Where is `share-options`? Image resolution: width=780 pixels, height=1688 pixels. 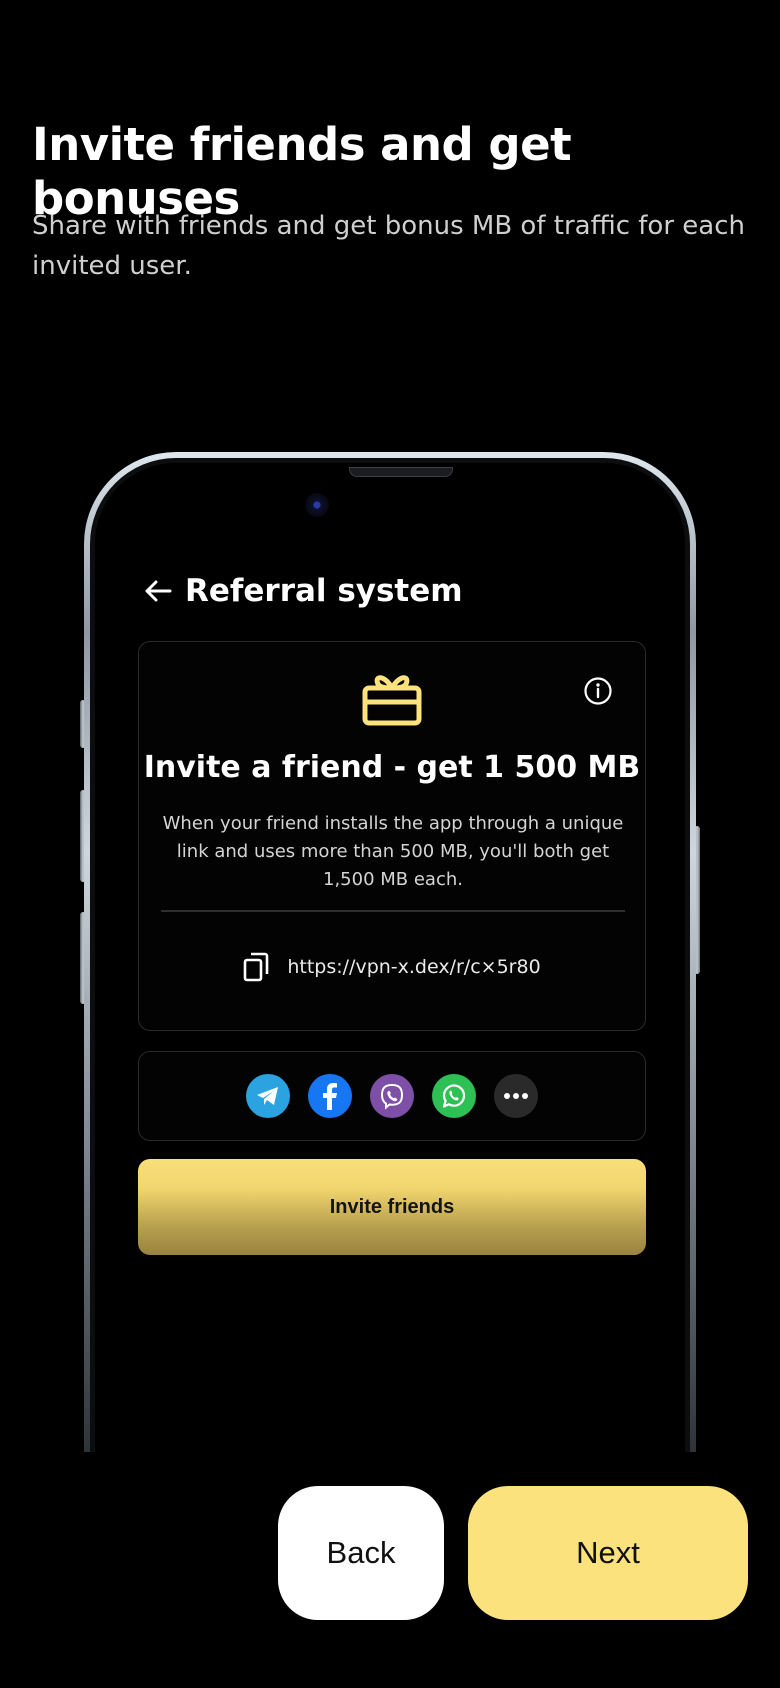 share-options is located at coordinates (392, 1096).